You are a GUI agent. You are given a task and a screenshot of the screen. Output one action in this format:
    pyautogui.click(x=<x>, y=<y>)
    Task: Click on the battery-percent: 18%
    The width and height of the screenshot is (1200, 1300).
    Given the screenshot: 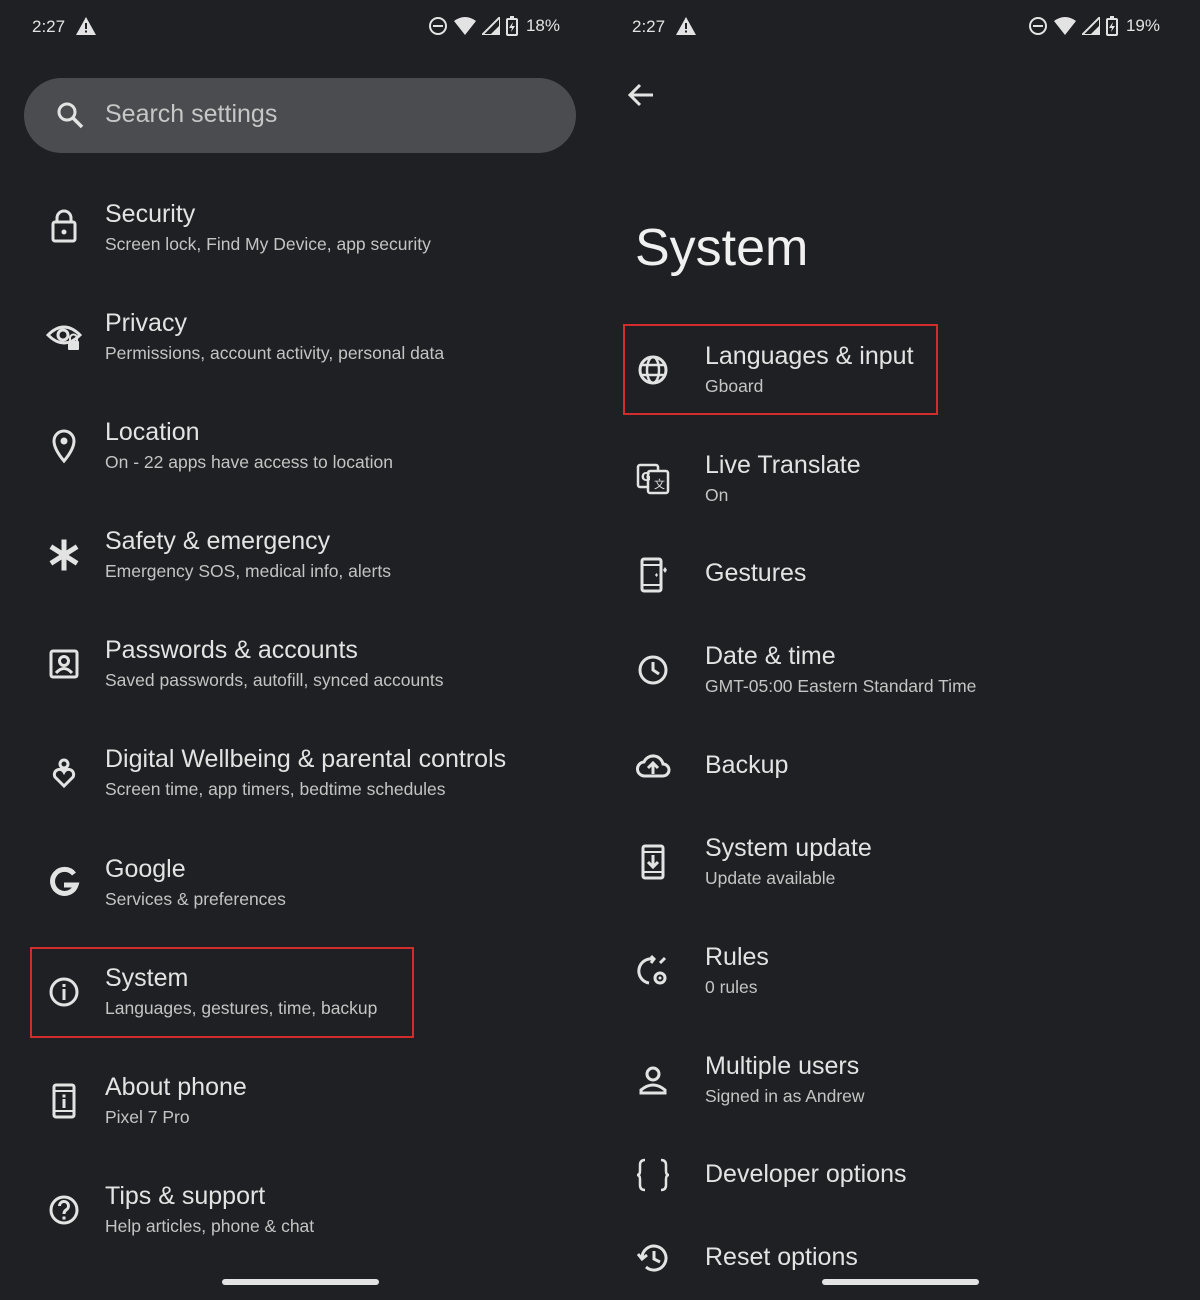 What is the action you would take?
    pyautogui.click(x=542, y=25)
    